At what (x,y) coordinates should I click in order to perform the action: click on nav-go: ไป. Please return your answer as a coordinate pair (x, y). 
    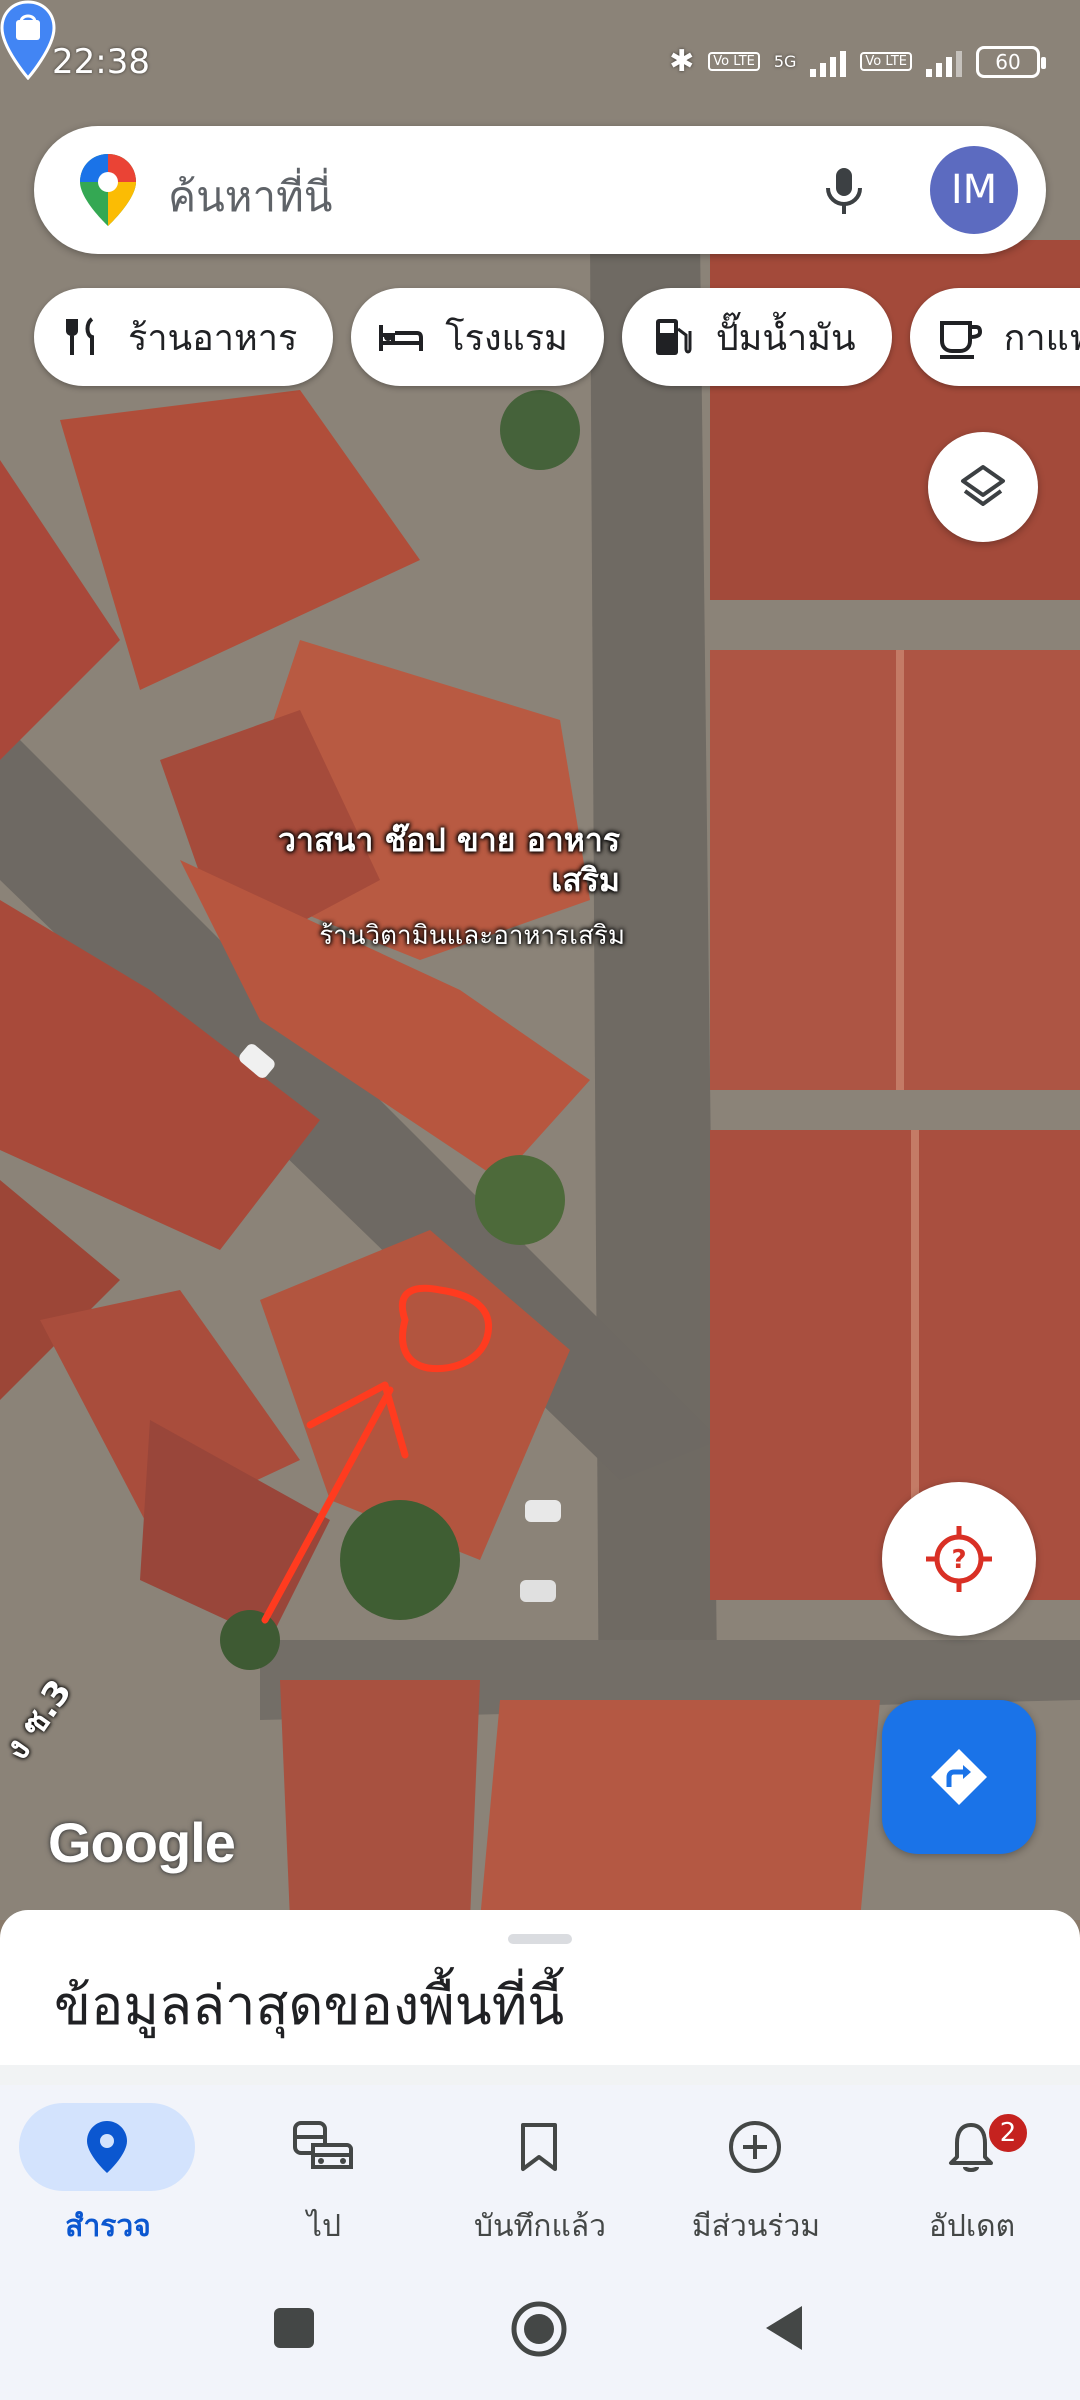
    Looking at the image, I should click on (324, 2178).